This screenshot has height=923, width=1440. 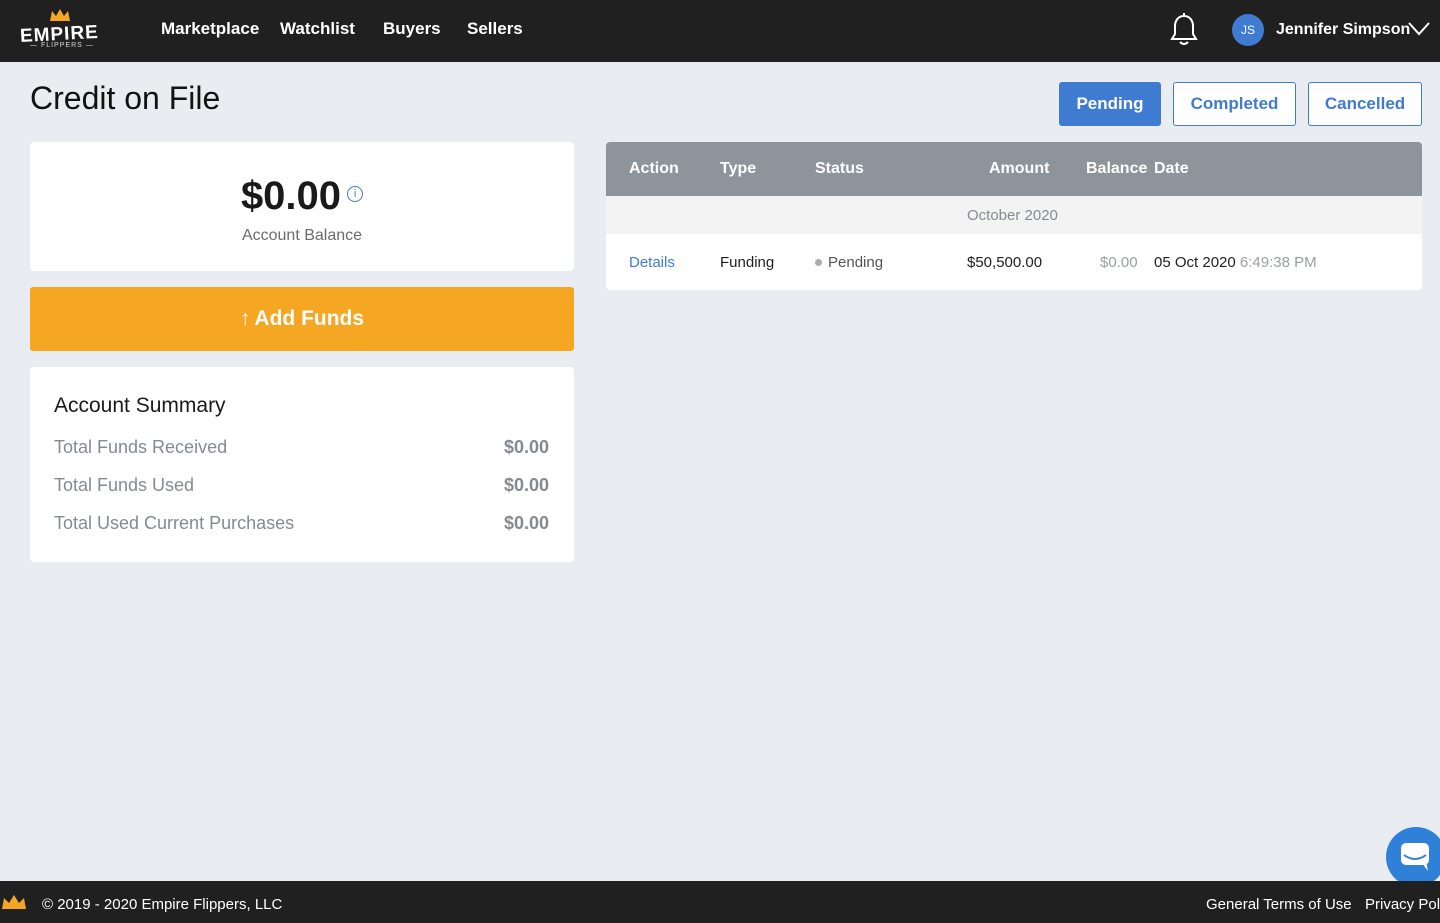 What do you see at coordinates (1419, 29) in the screenshot?
I see `chevron-down-icon` at bounding box center [1419, 29].